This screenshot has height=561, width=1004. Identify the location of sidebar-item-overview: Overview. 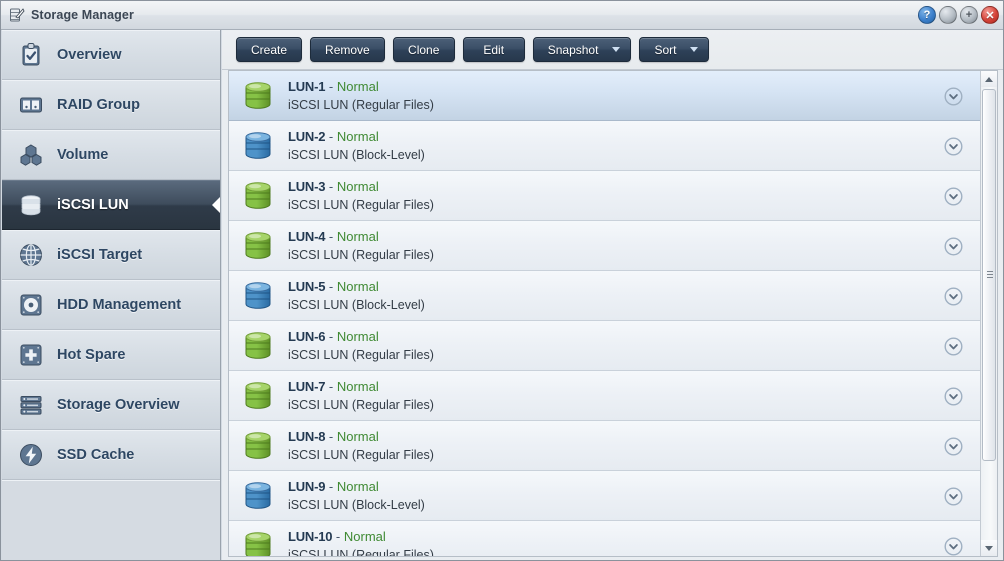
(111, 55).